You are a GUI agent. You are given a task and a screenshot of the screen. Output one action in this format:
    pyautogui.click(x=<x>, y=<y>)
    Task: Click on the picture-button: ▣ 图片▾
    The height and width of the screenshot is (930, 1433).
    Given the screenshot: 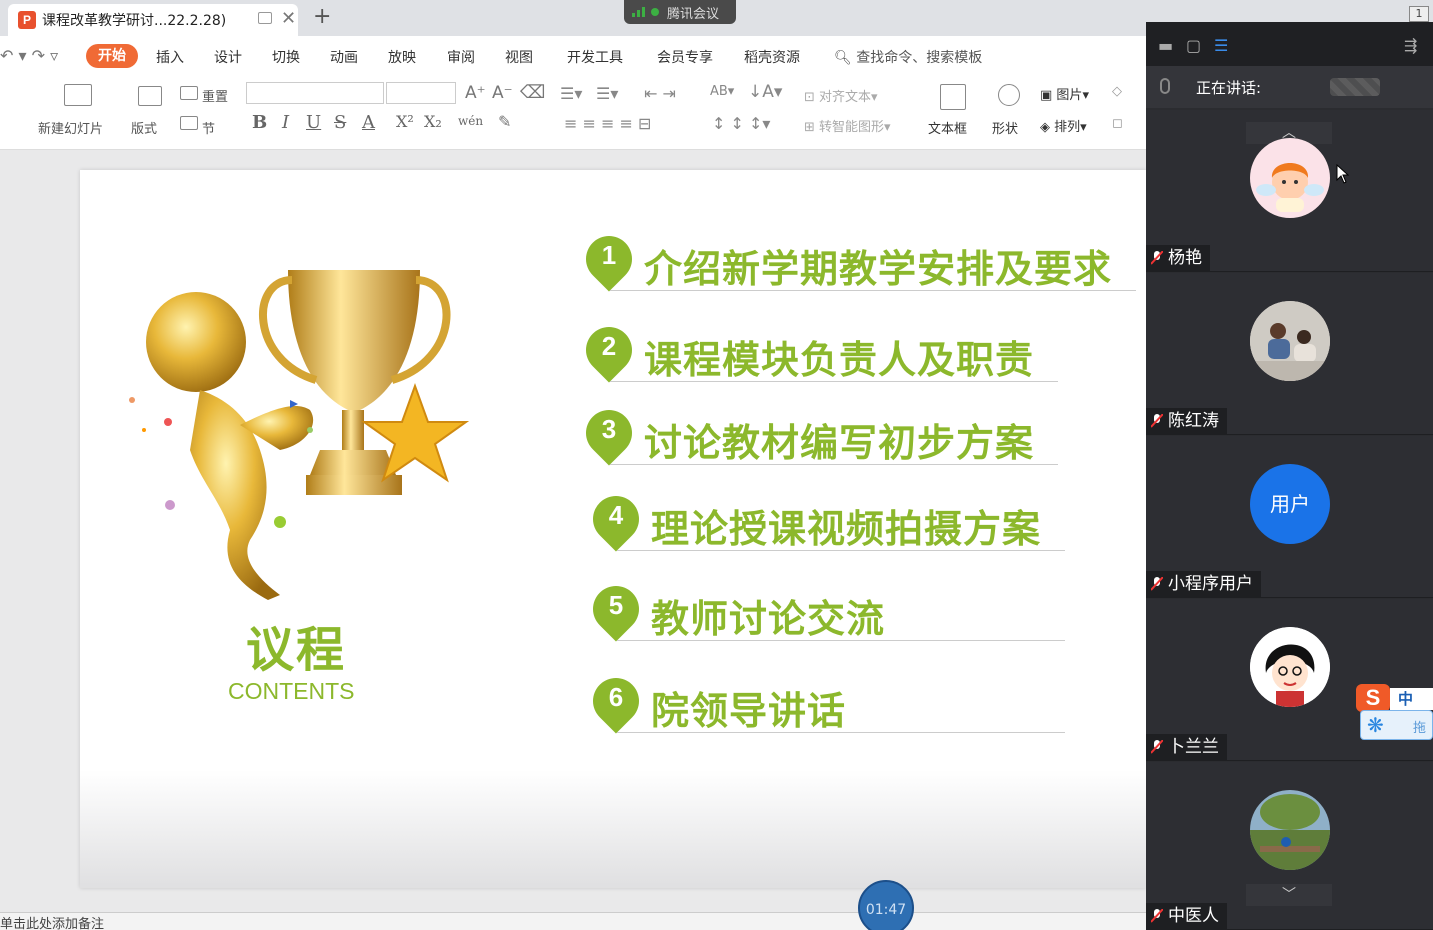 What is the action you would take?
    pyautogui.click(x=1064, y=93)
    